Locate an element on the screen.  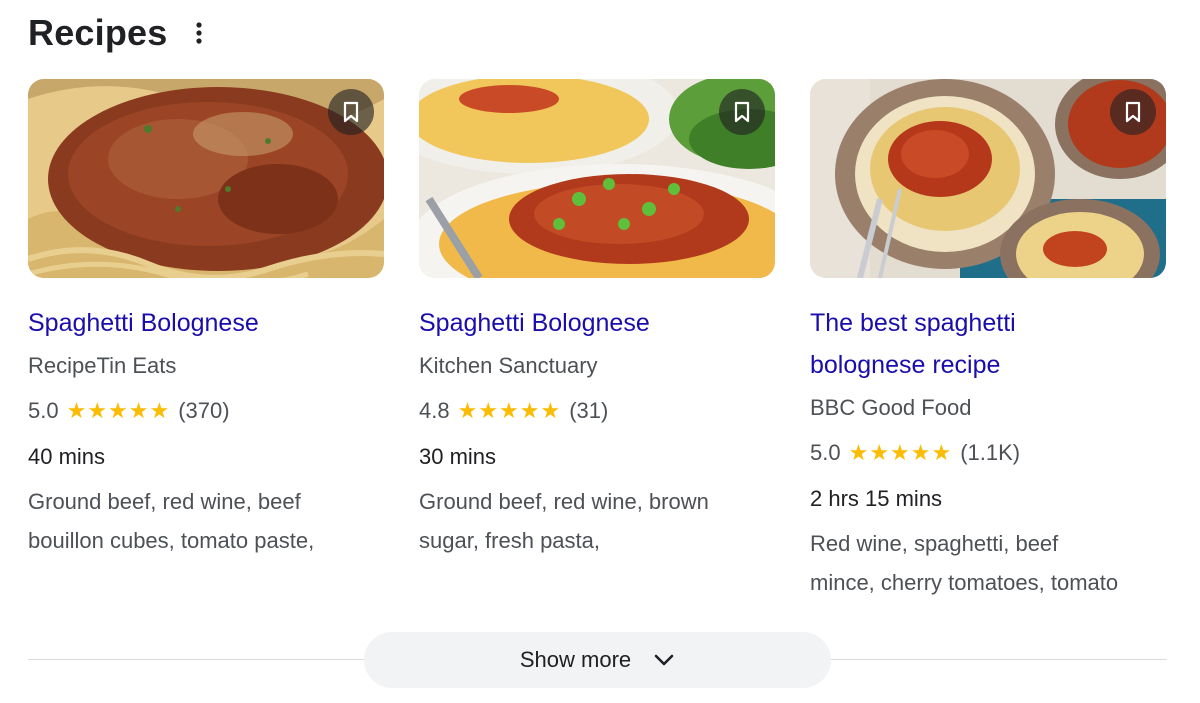
cook-time: 40 mins is located at coordinates (67, 456).